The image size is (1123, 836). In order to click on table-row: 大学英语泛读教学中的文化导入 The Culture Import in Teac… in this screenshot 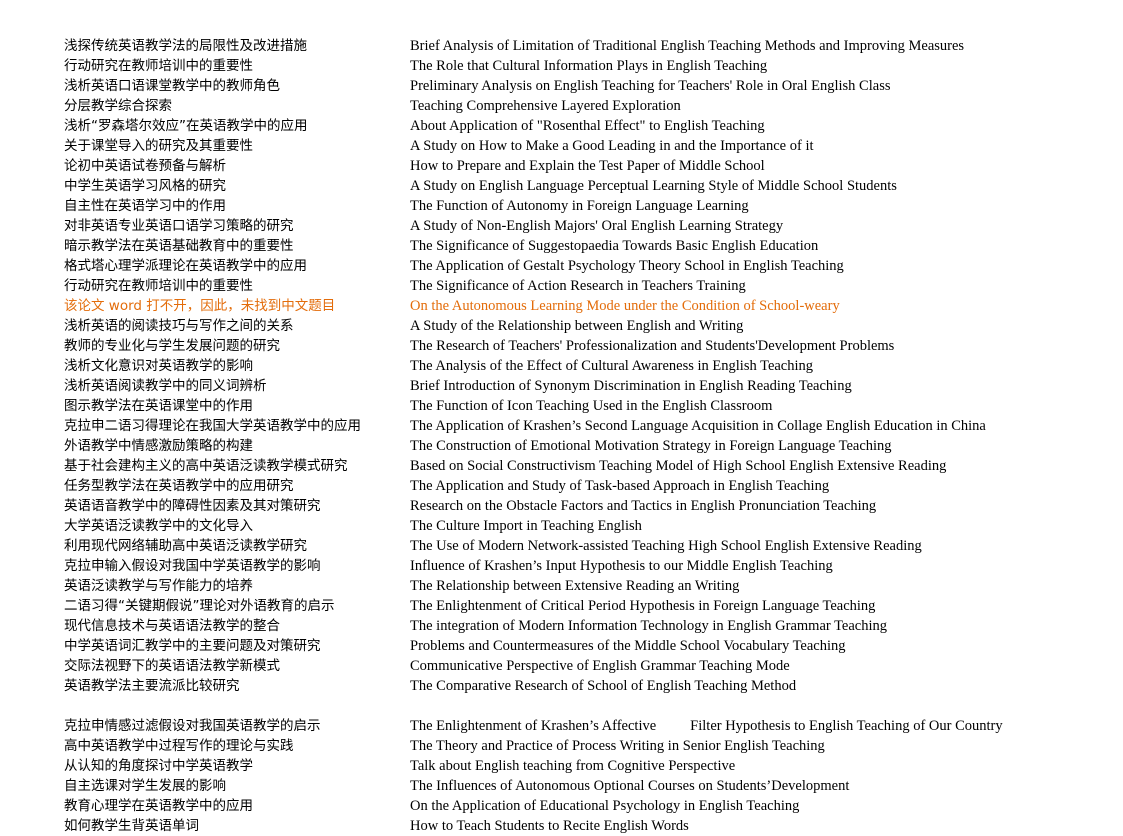, I will do `click(564, 526)`.